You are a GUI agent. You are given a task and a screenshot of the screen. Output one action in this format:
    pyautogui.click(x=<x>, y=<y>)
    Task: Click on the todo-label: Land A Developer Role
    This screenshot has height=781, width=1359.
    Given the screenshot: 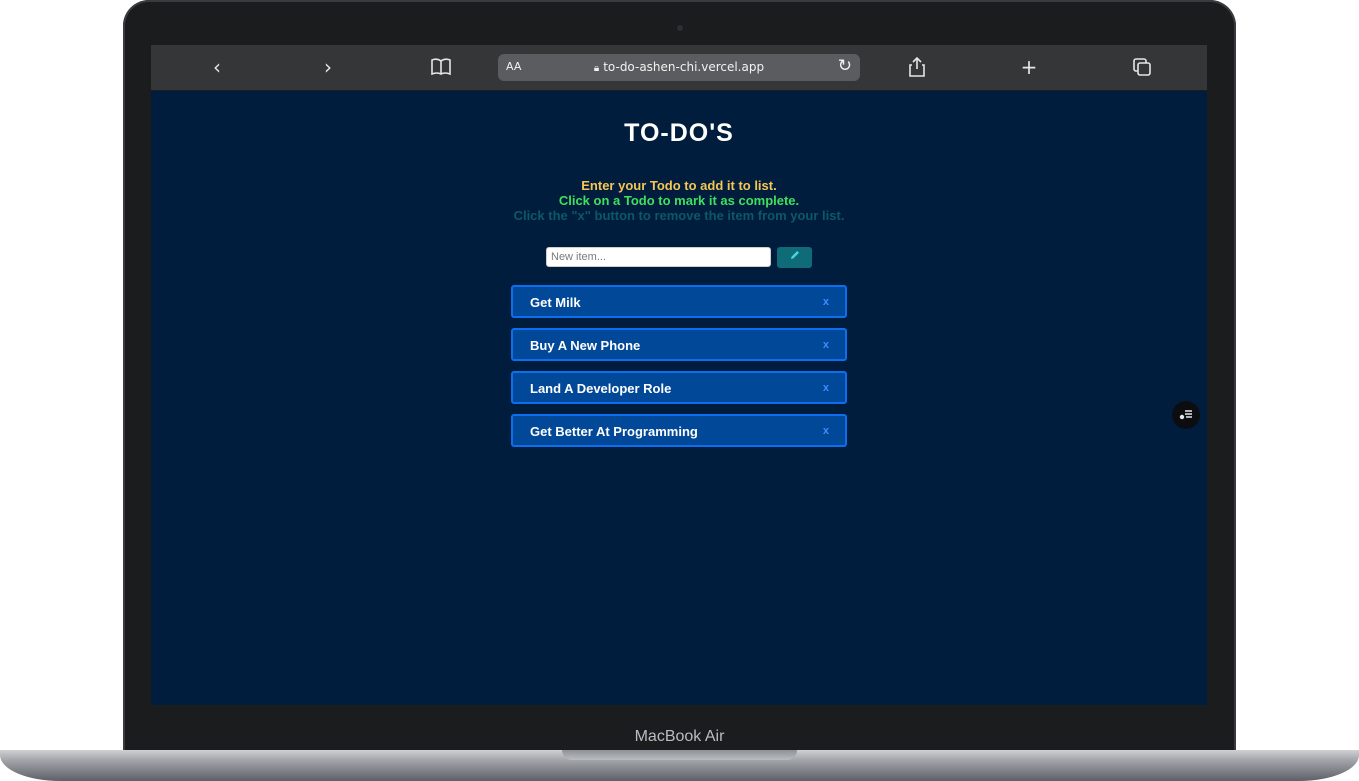 What is the action you would take?
    pyautogui.click(x=600, y=388)
    